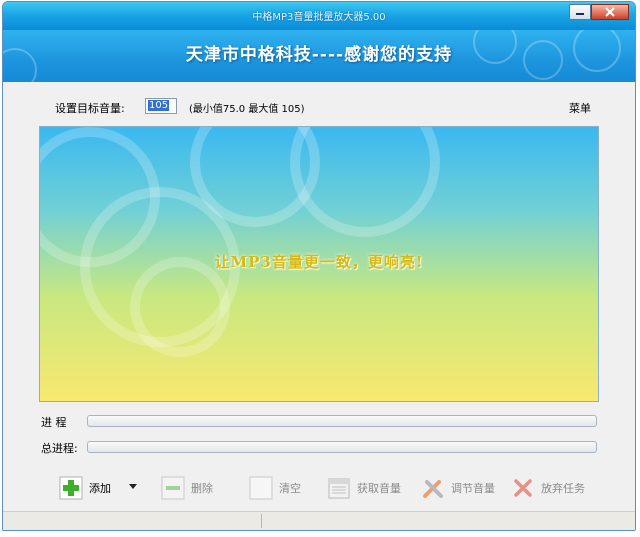 This screenshot has height=537, width=640. I want to click on adjust-volume-label: 调节音量, so click(473, 488).